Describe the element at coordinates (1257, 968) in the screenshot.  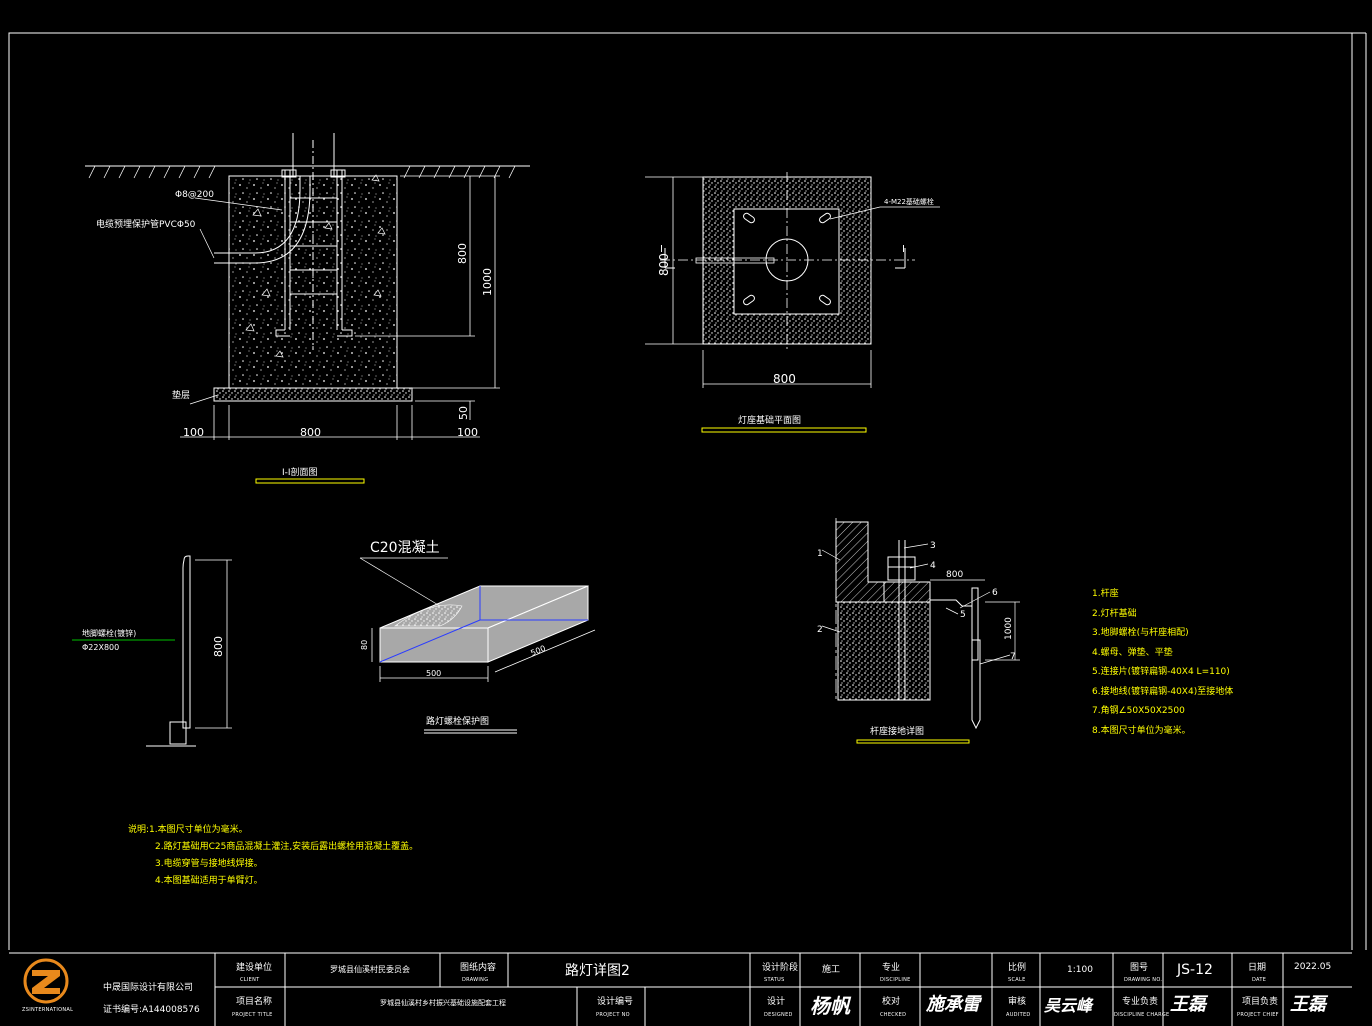
I see `date-label: 日期` at that location.